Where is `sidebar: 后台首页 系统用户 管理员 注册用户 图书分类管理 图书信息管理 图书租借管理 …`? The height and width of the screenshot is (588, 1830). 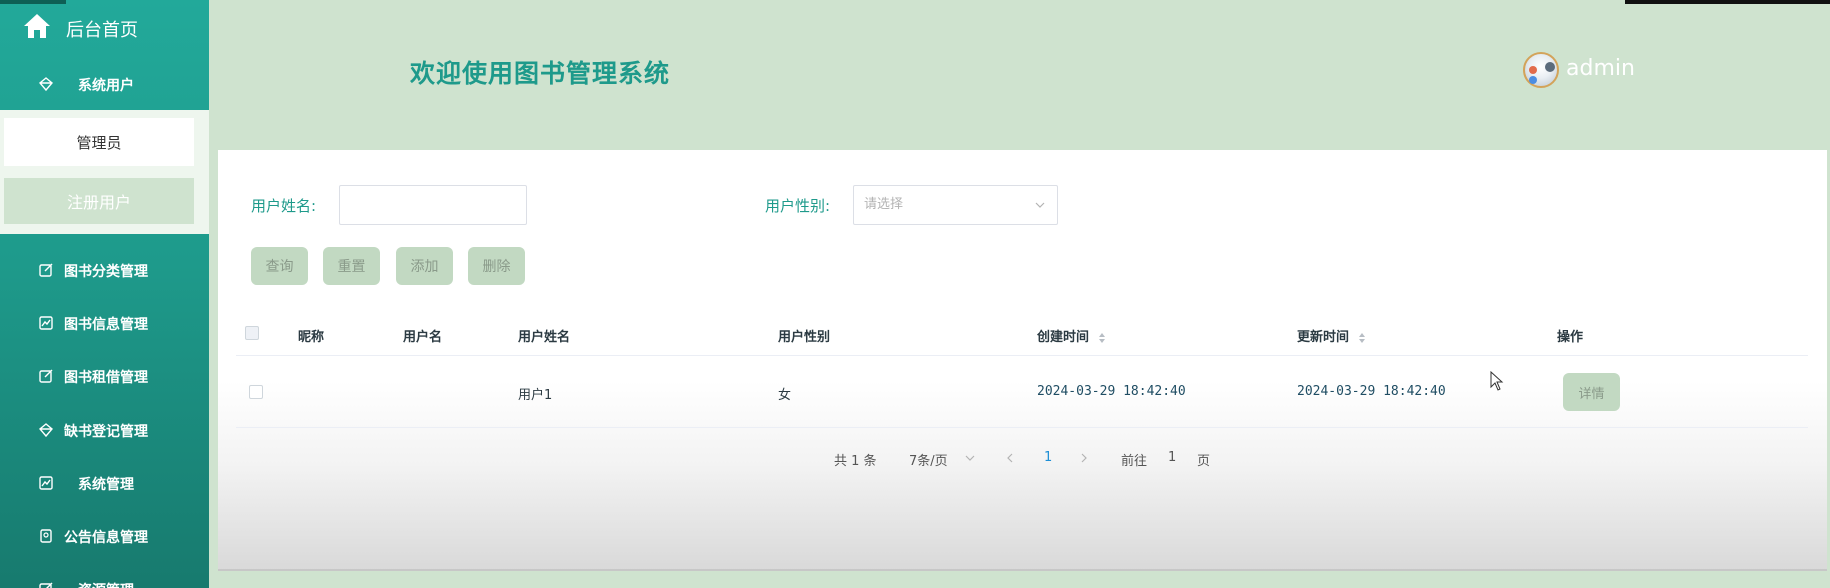 sidebar: 后台首页 系统用户 管理员 注册用户 图书分类管理 图书信息管理 图书租借管理 … is located at coordinates (104, 294).